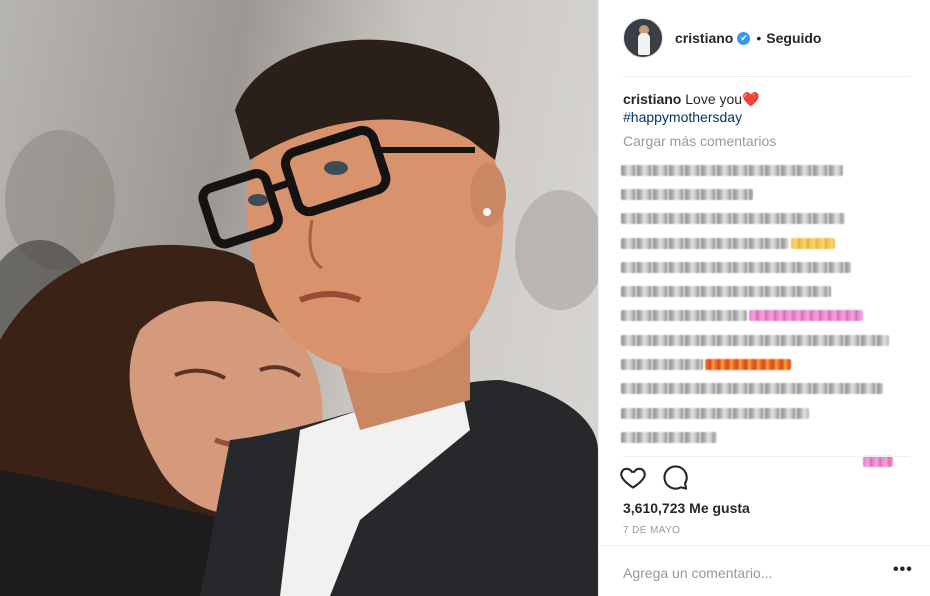 The image size is (930, 596). I want to click on following-button: Seguido, so click(793, 38).